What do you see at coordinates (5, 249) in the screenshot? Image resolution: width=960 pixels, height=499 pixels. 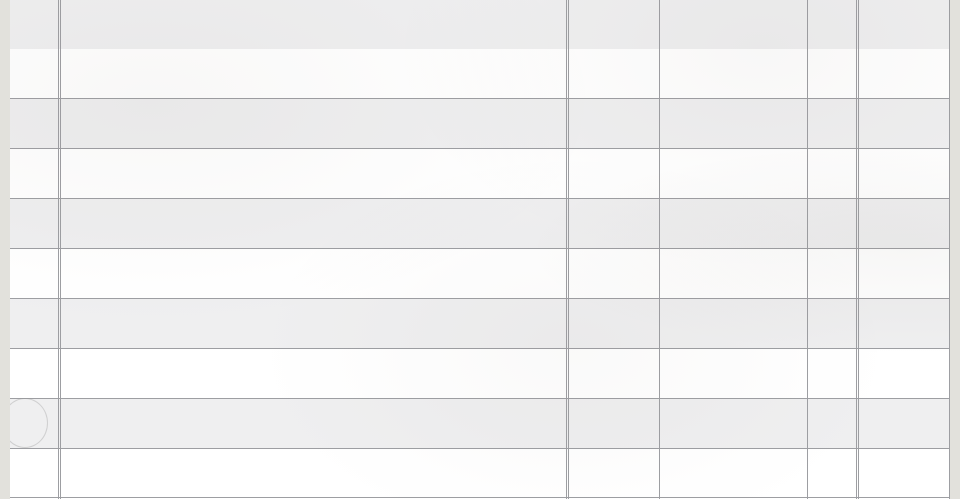 I see `left-page-margin` at bounding box center [5, 249].